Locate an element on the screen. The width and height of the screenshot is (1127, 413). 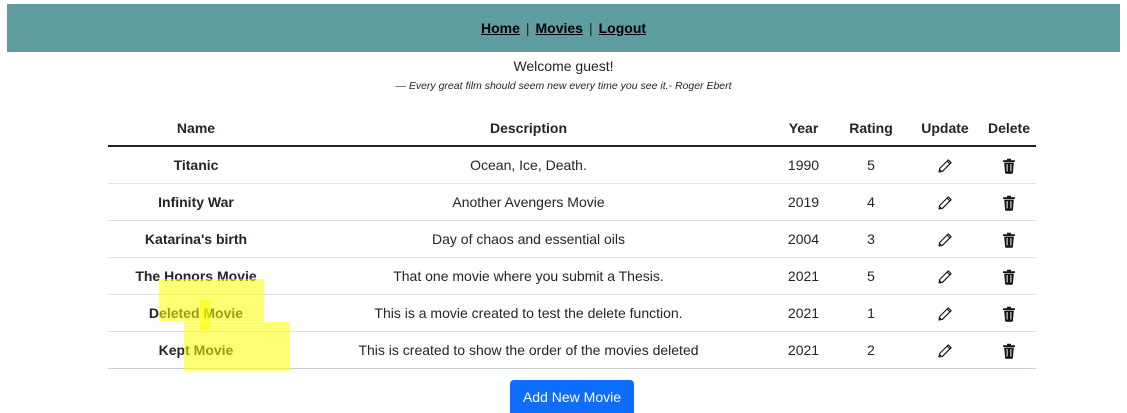
nav-logout-link: Logout is located at coordinates (622, 28).